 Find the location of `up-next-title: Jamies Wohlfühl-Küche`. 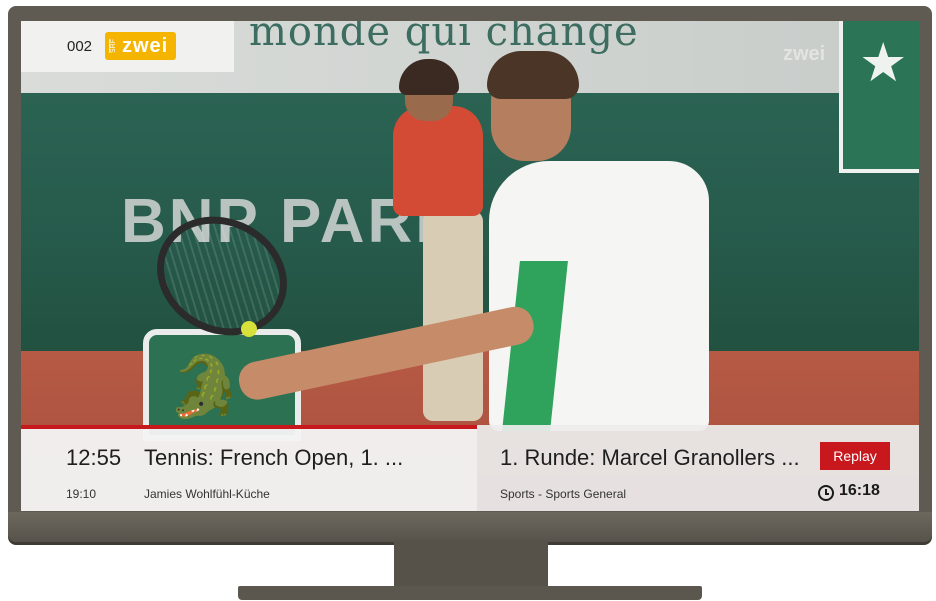

up-next-title: Jamies Wohlfühl-Küche is located at coordinates (207, 494).